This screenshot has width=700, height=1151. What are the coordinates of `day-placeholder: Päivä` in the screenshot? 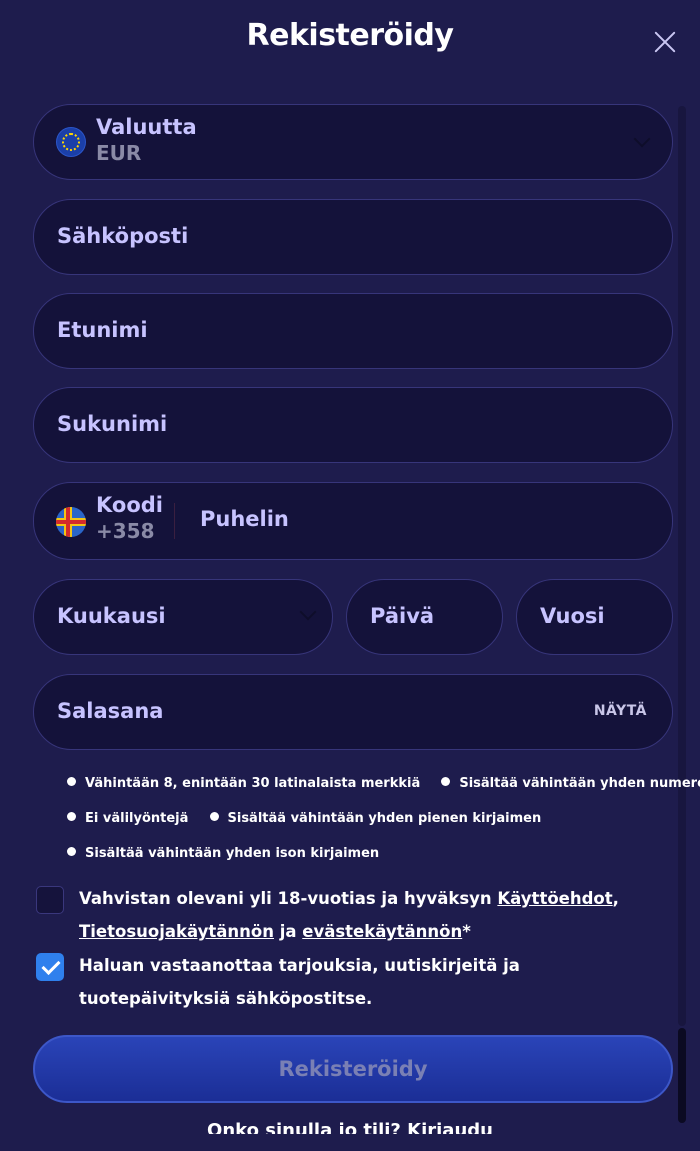 It's located at (402, 616).